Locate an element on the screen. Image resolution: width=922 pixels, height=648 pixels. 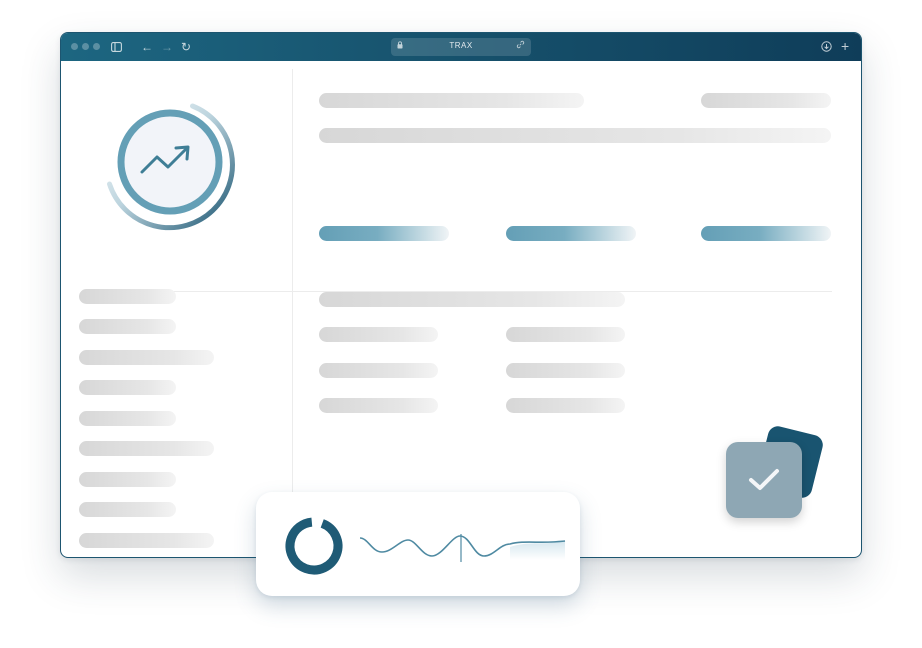
link-icon is located at coordinates (520, 45).